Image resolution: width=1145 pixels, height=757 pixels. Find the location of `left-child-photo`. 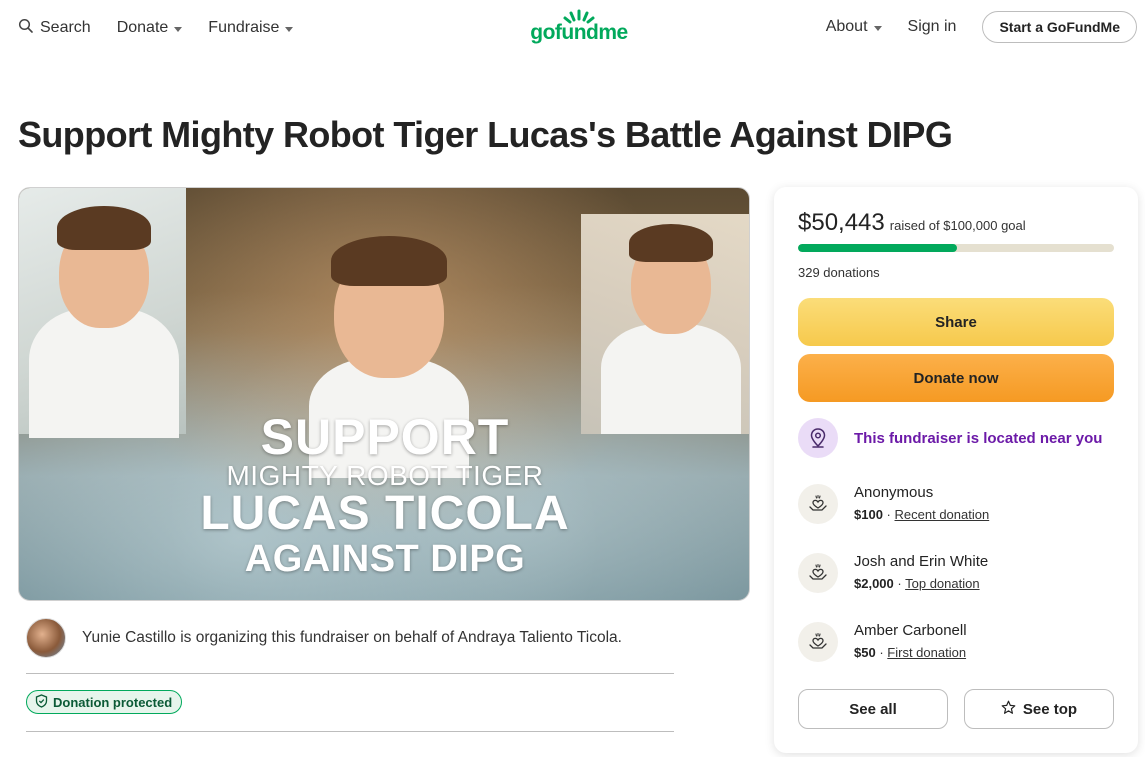

left-child-photo is located at coordinates (102, 313).